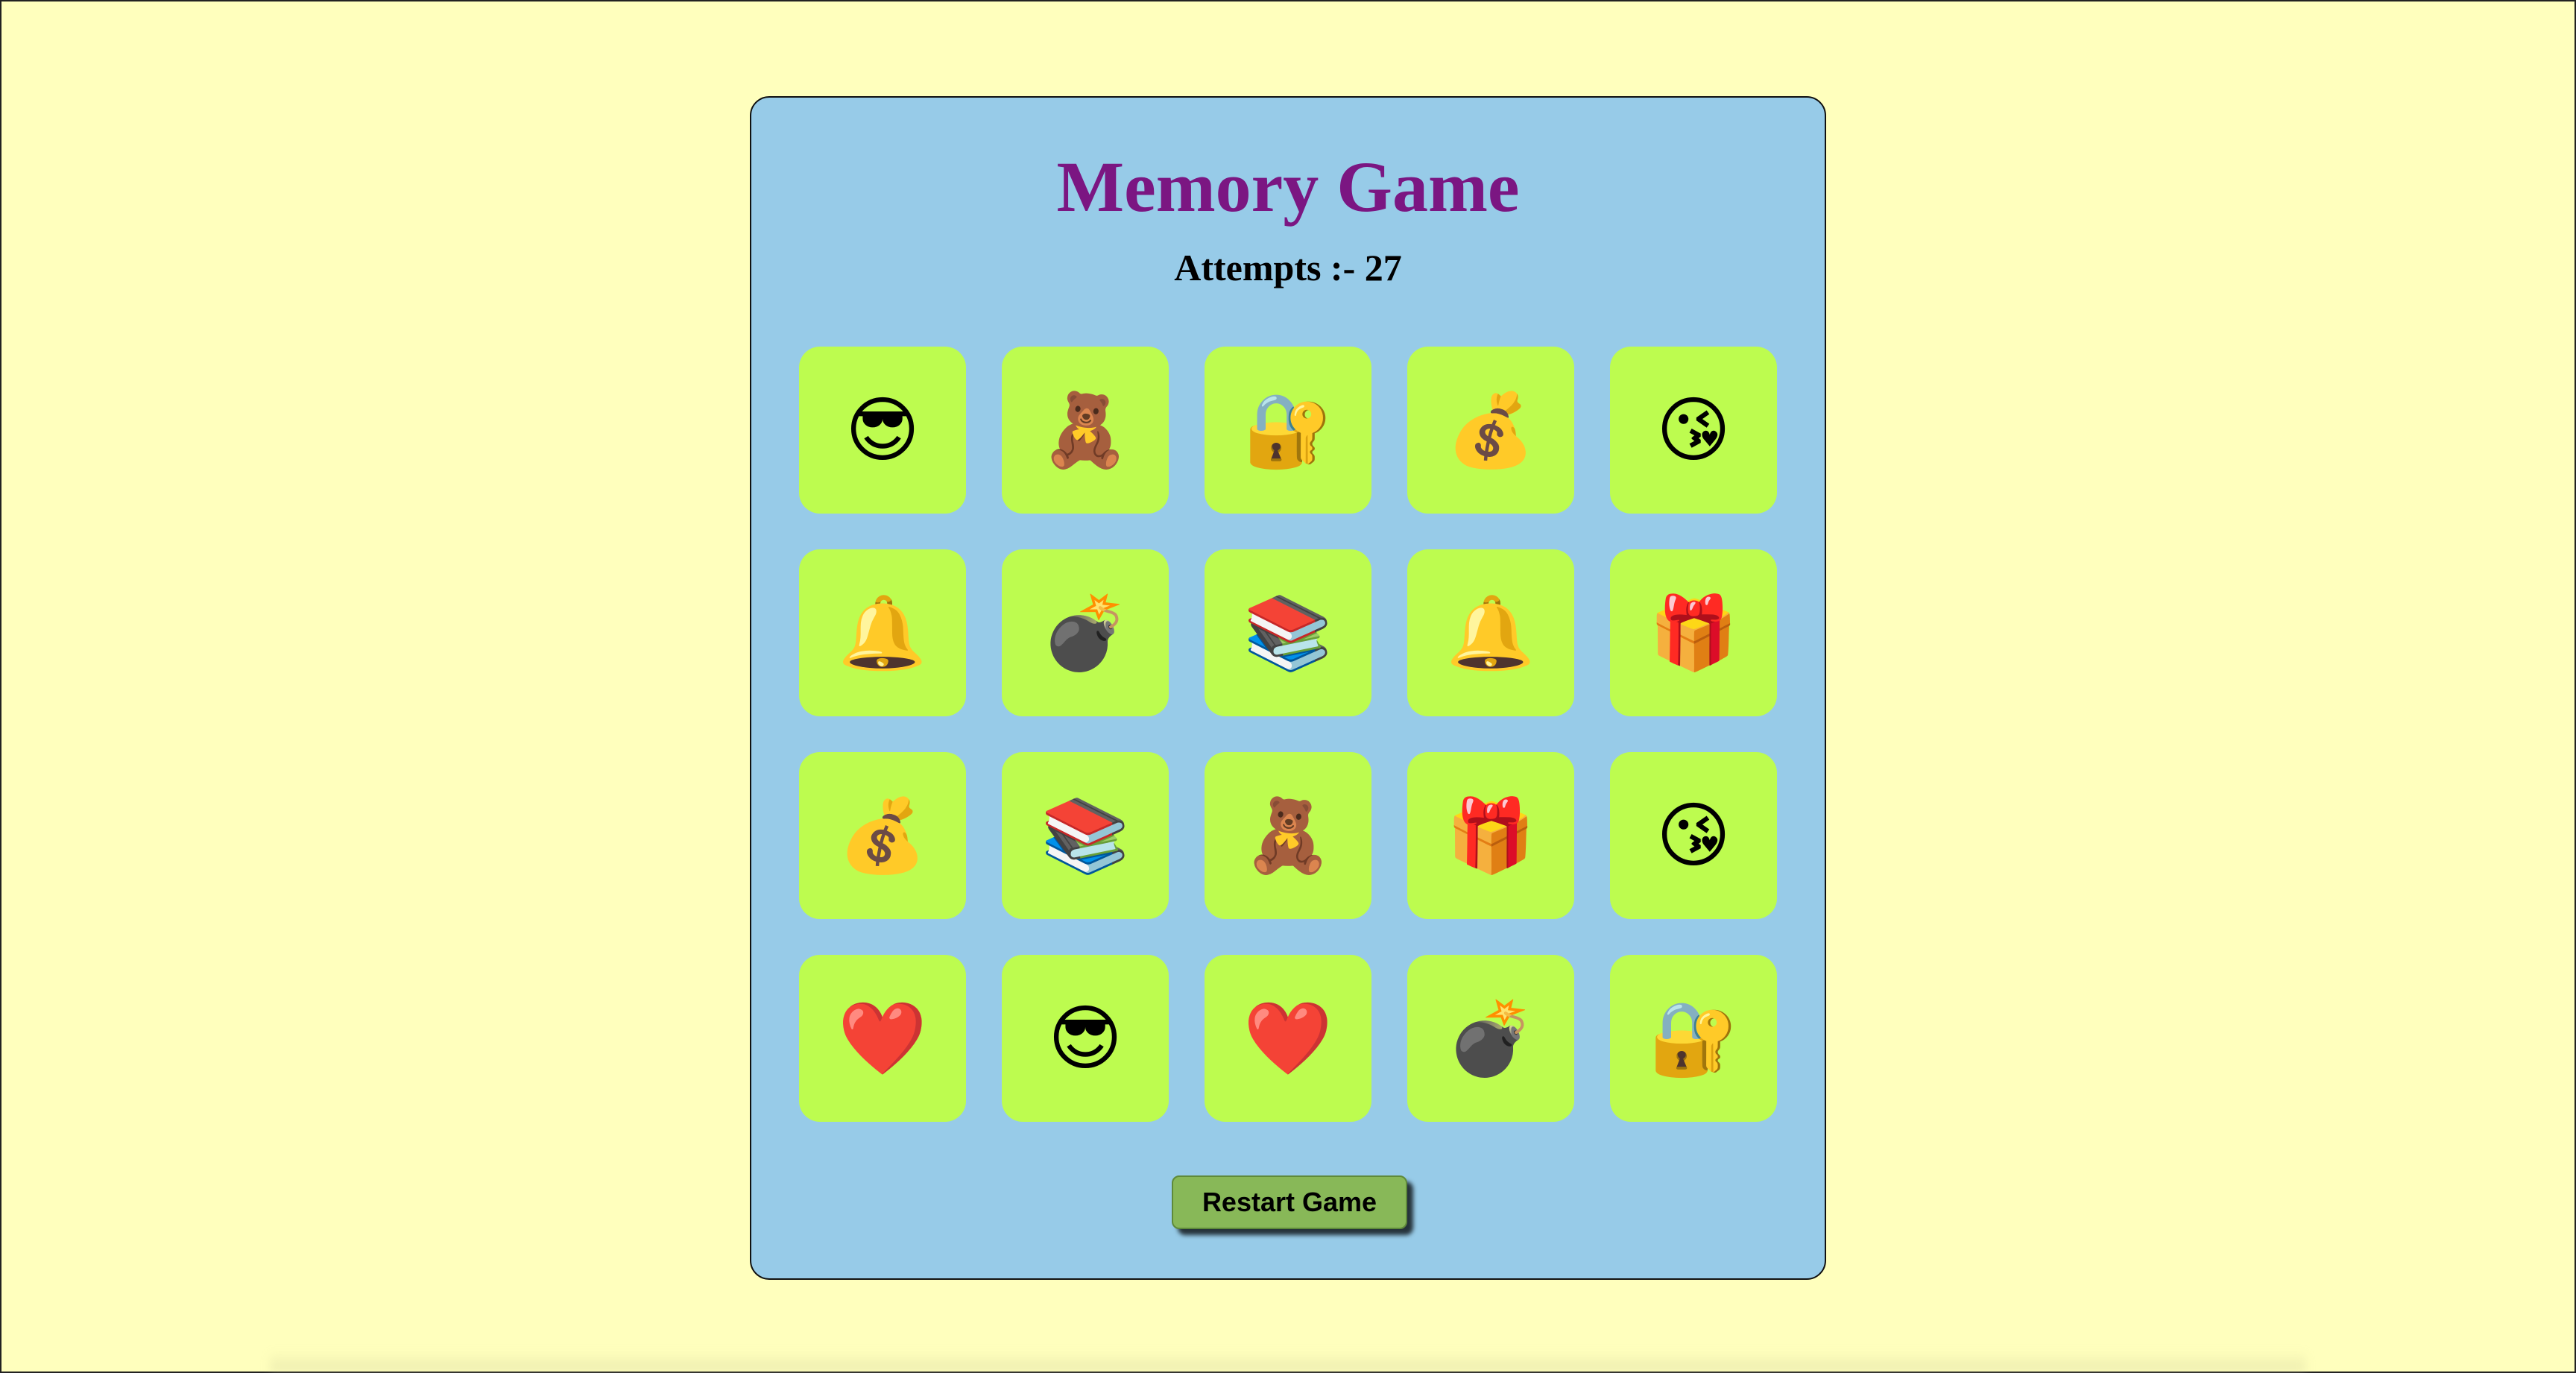  What do you see at coordinates (1289, 1202) in the screenshot?
I see `restart-game-button: Restart Game` at bounding box center [1289, 1202].